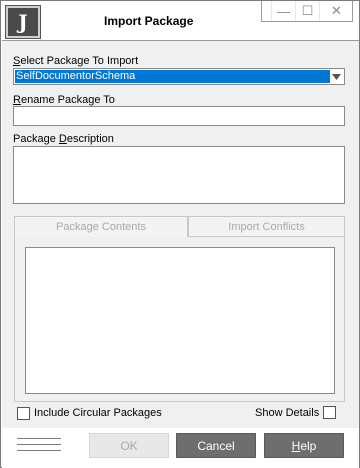  I want to click on app-logo-letter: J, so click(23, 22).